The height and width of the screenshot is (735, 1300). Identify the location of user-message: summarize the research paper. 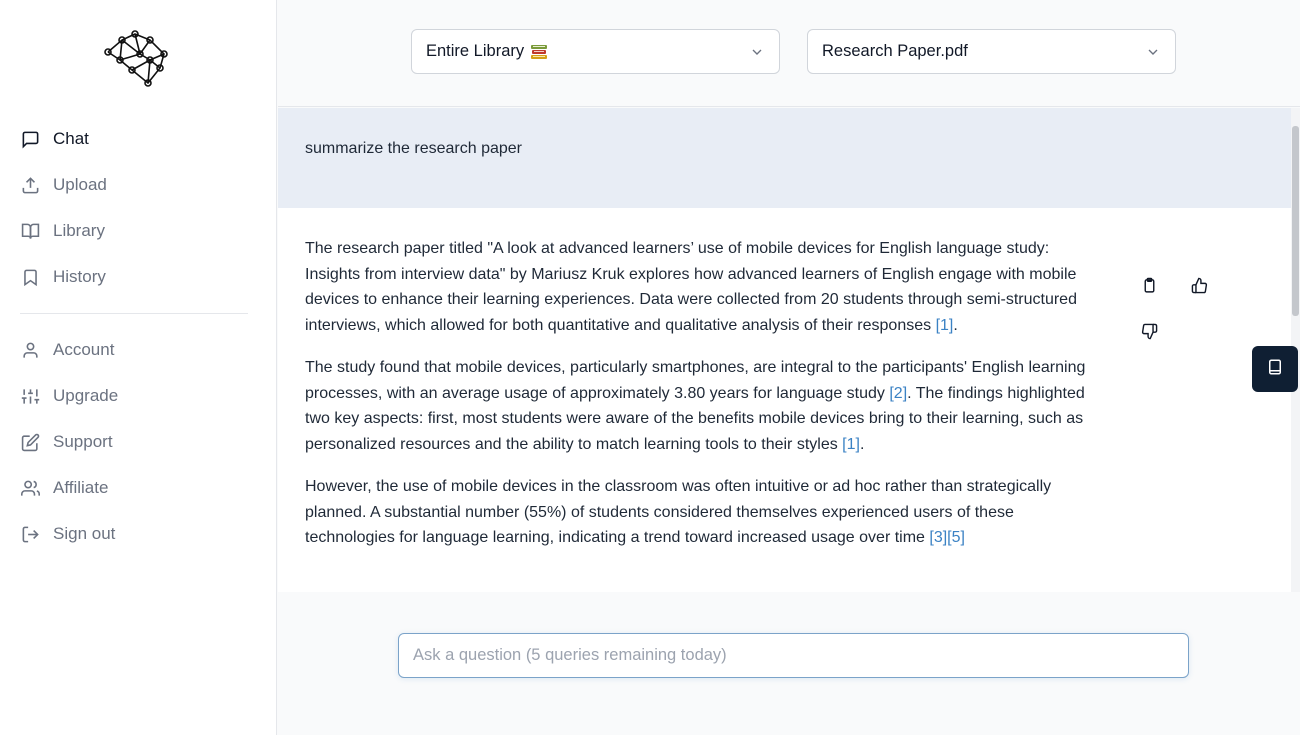
(789, 158).